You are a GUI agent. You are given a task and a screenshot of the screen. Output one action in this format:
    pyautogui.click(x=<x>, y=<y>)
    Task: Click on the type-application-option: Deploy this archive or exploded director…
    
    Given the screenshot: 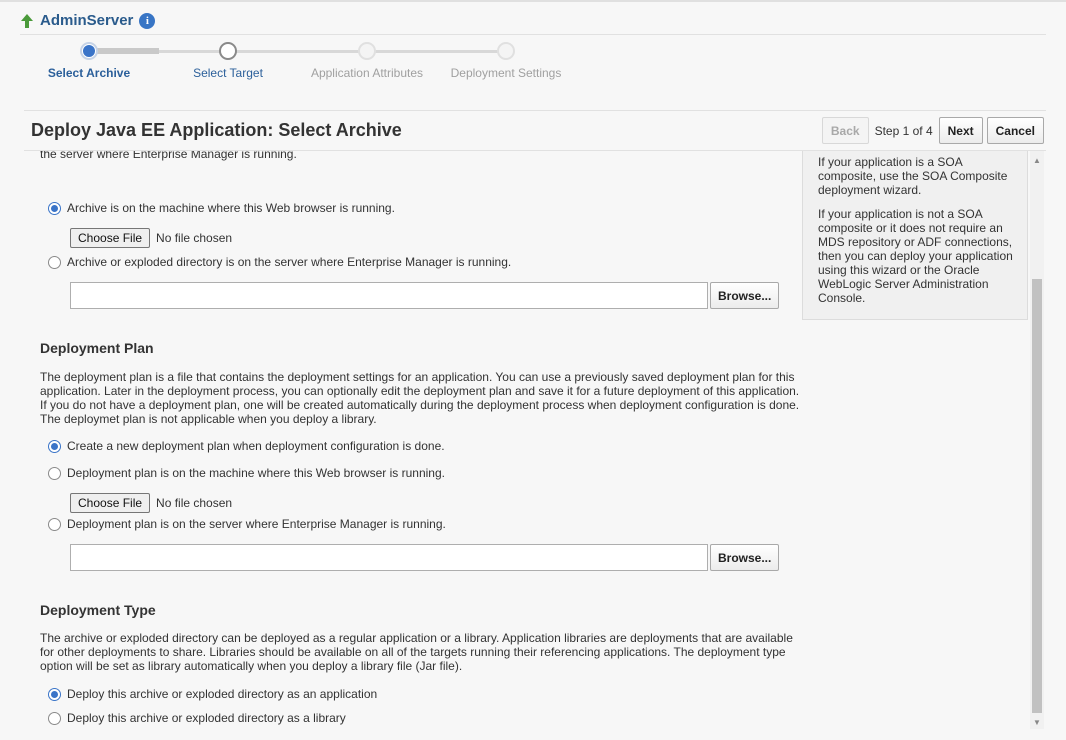 What is the action you would take?
    pyautogui.click(x=212, y=694)
    